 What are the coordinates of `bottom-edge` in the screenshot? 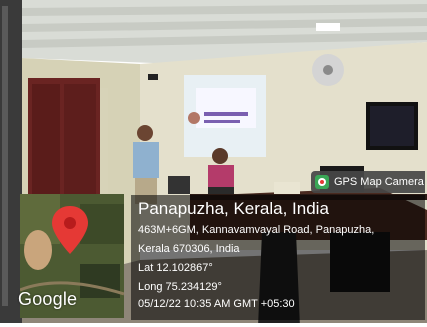 It's located at (213, 325).